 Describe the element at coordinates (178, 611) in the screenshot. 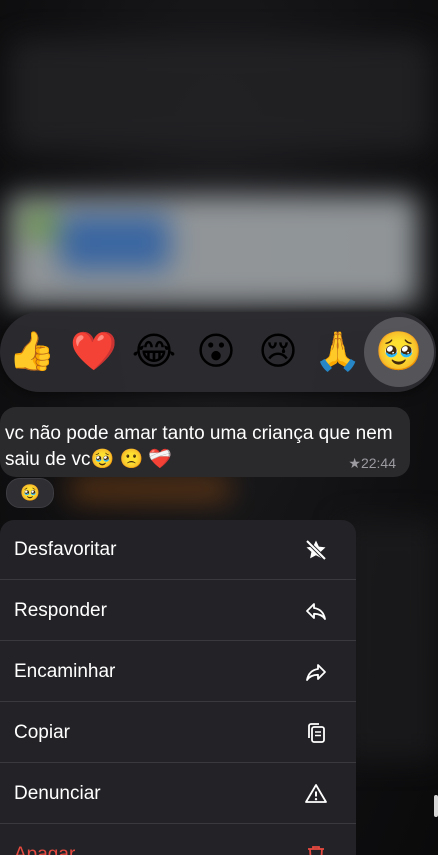

I see `menu-item-reply: Responder` at that location.